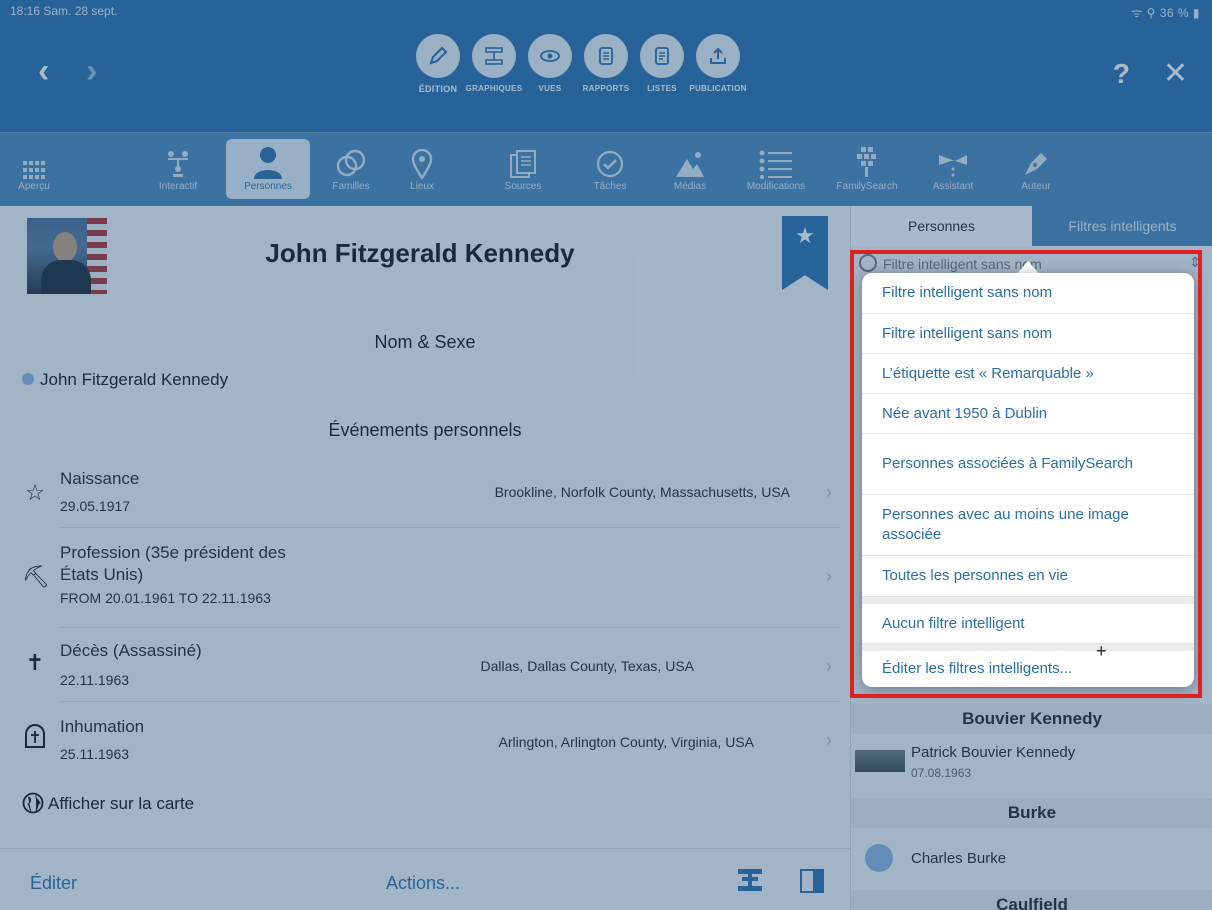 This screenshot has height=910, width=1212. Describe the element at coordinates (268, 159) in the screenshot. I see `person-icon` at that location.